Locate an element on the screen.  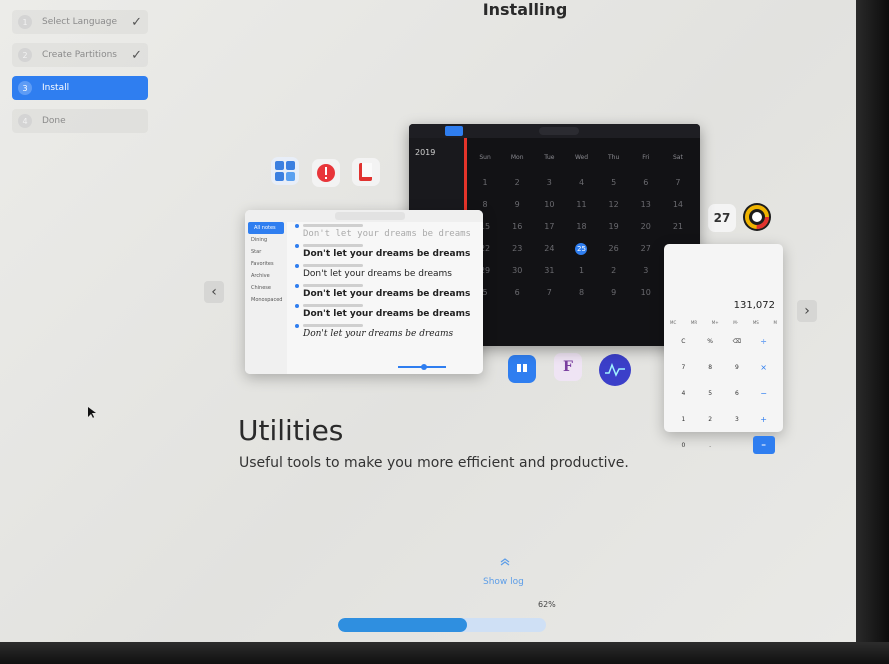
mouse-cursor-icon is located at coordinates (92, 413).